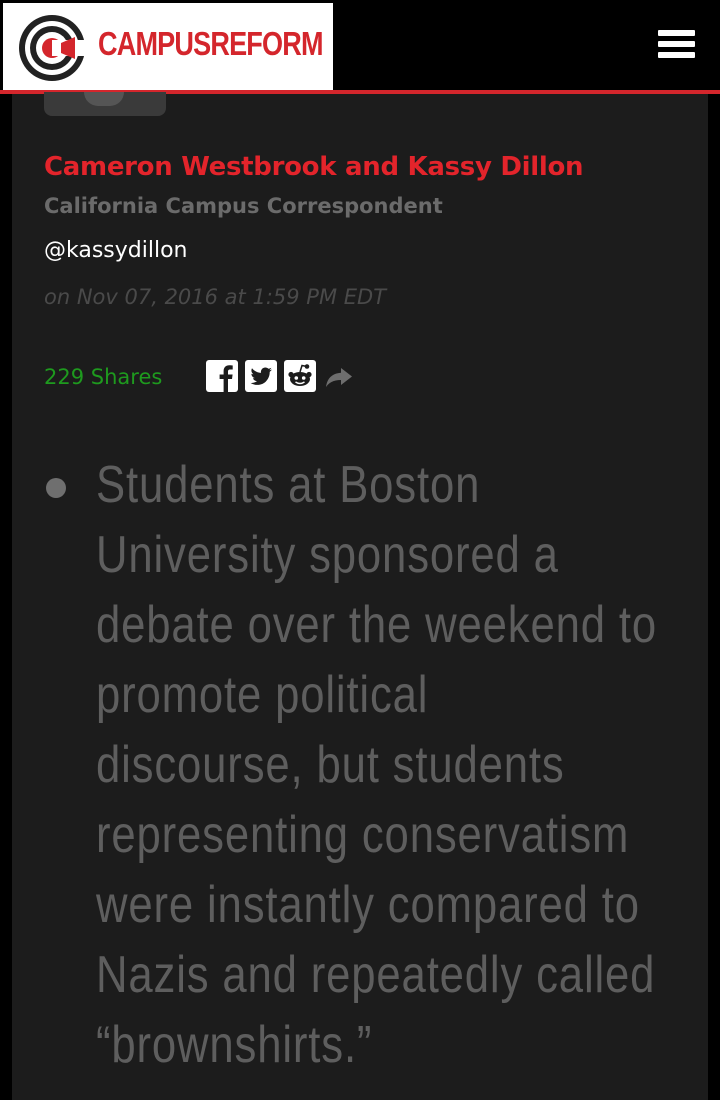 The height and width of the screenshot is (1100, 720). Describe the element at coordinates (376, 625) in the screenshot. I see `summary-line: debate over the weekend to` at that location.